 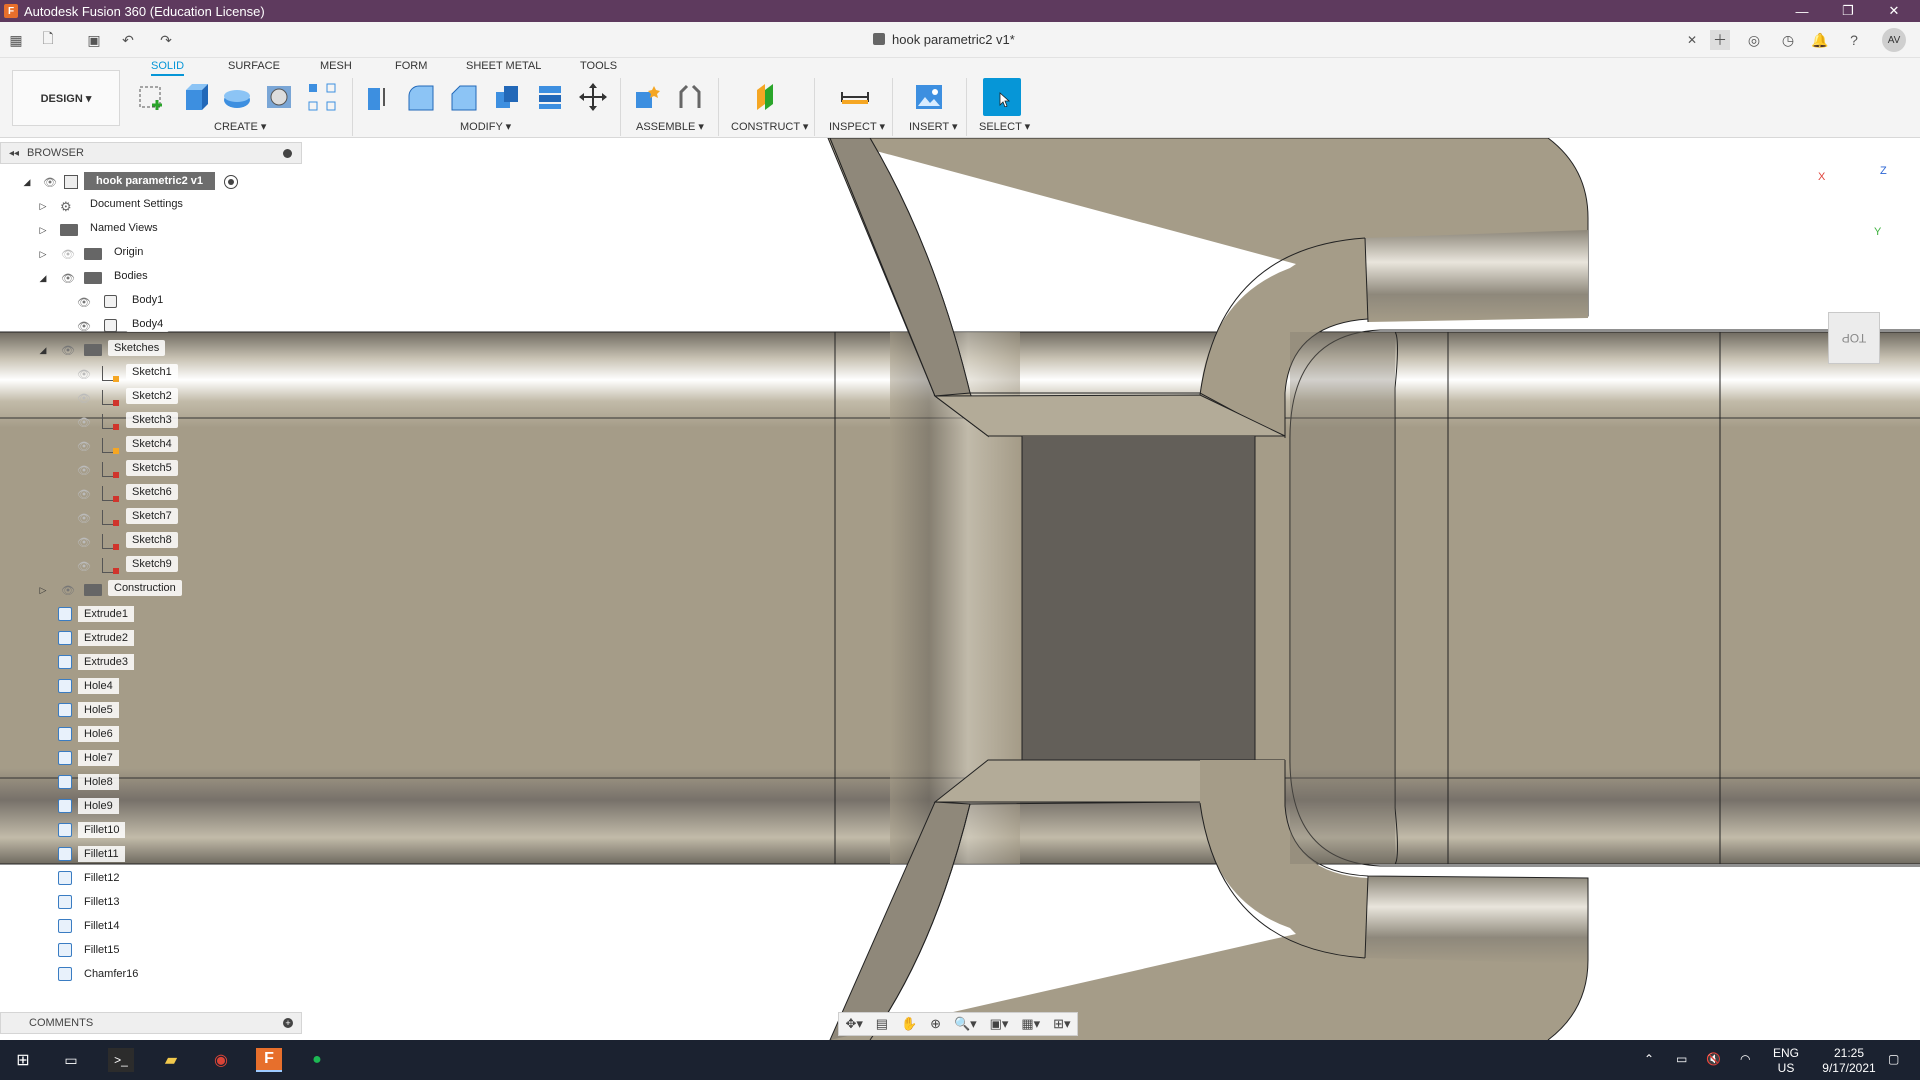 I want to click on browser-item-origin: ▷ 👁 Origin, so click(x=166, y=254).